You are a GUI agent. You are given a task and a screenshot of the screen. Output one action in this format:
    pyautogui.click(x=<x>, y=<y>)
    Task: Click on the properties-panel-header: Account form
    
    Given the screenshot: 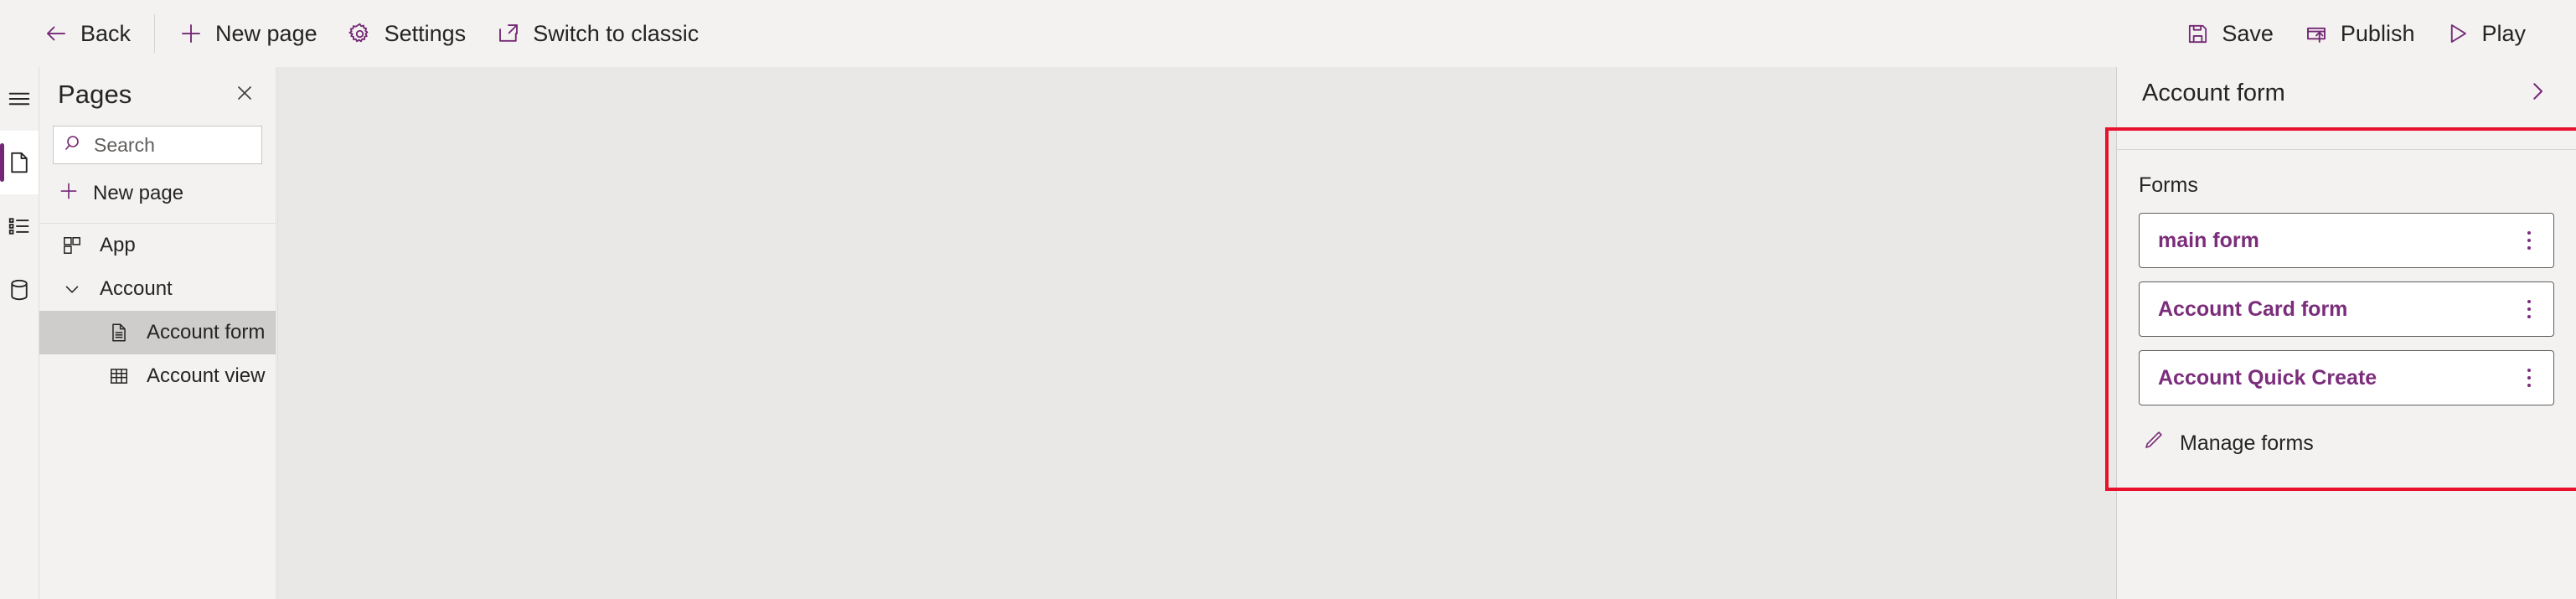 What is the action you would take?
    pyautogui.click(x=2346, y=93)
    